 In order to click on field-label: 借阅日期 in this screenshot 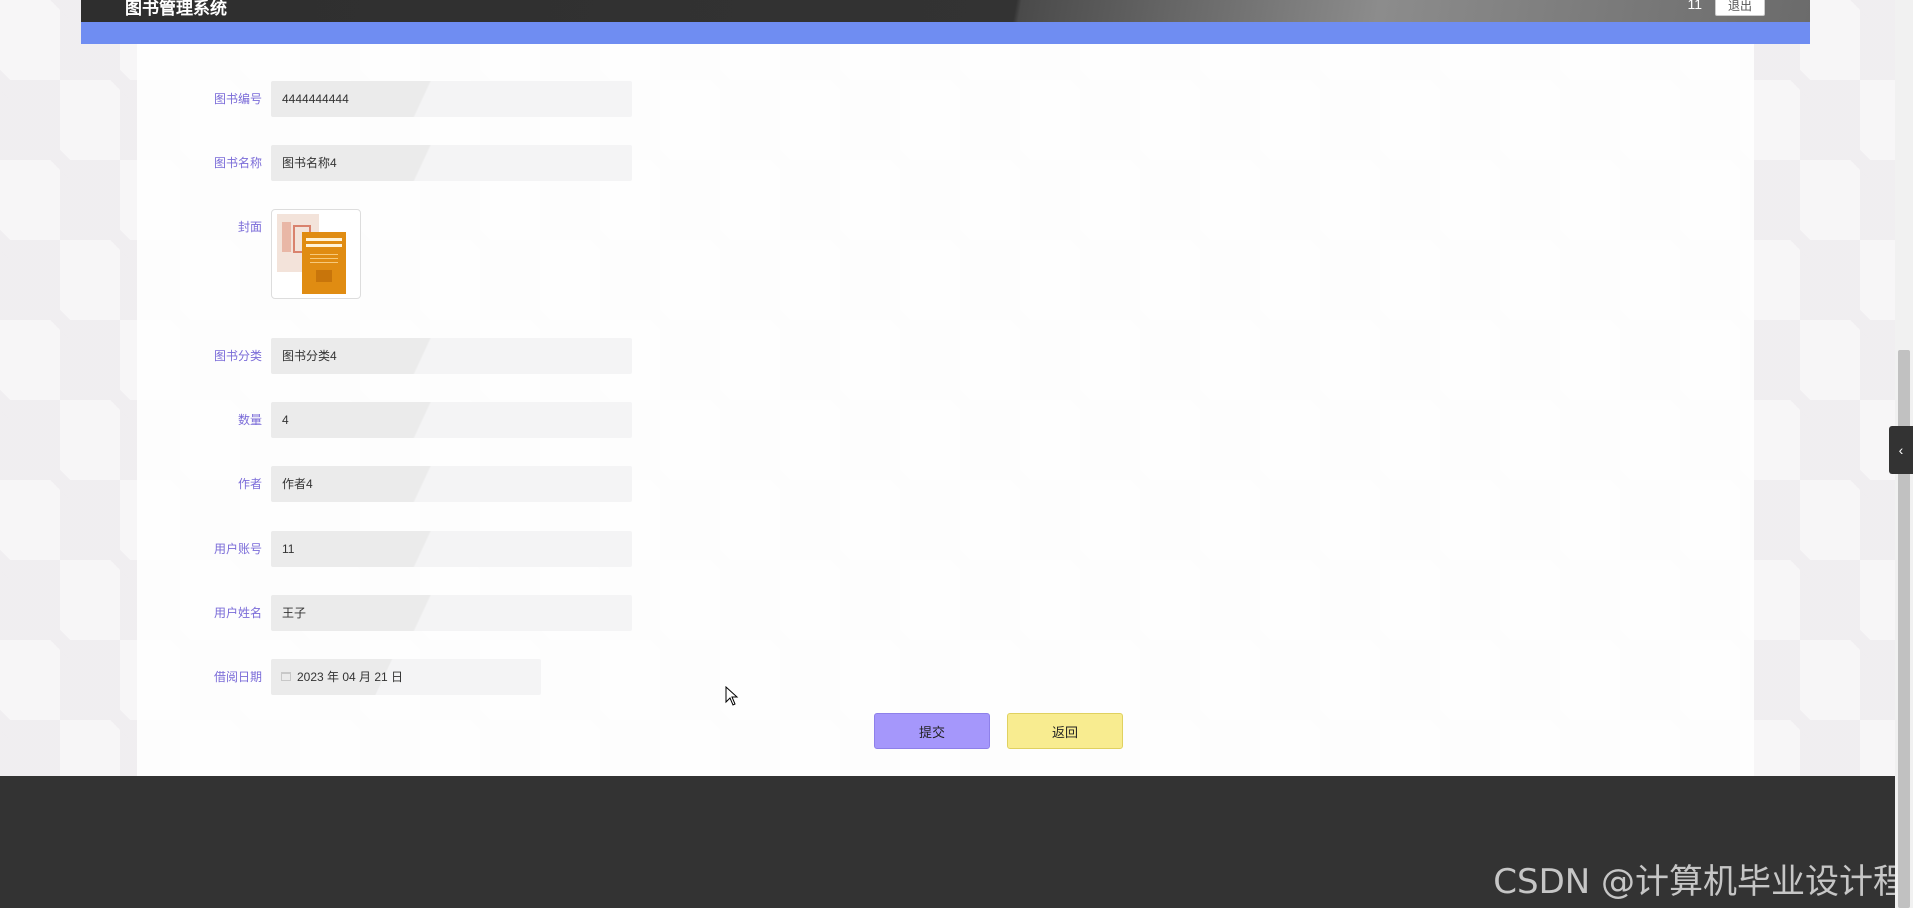, I will do `click(237, 677)`.